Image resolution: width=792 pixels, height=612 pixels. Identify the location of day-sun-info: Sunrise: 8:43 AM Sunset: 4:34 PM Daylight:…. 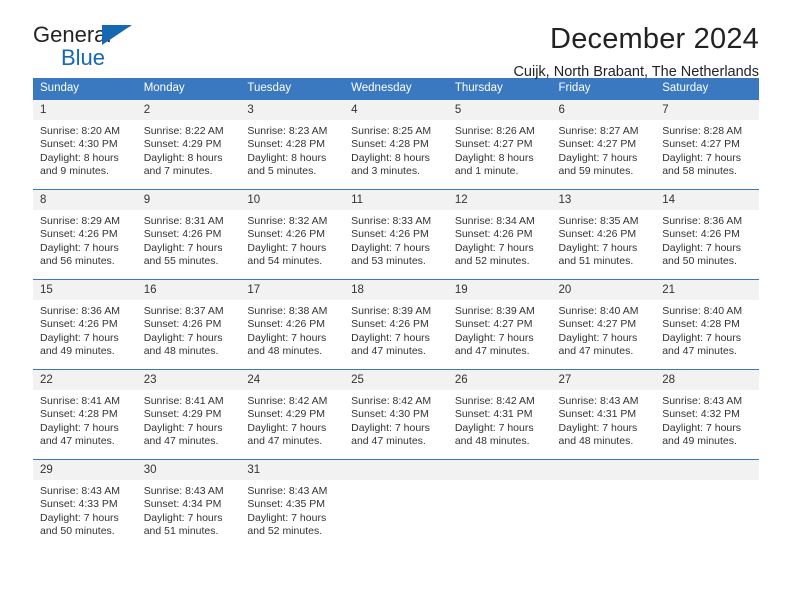
(189, 509).